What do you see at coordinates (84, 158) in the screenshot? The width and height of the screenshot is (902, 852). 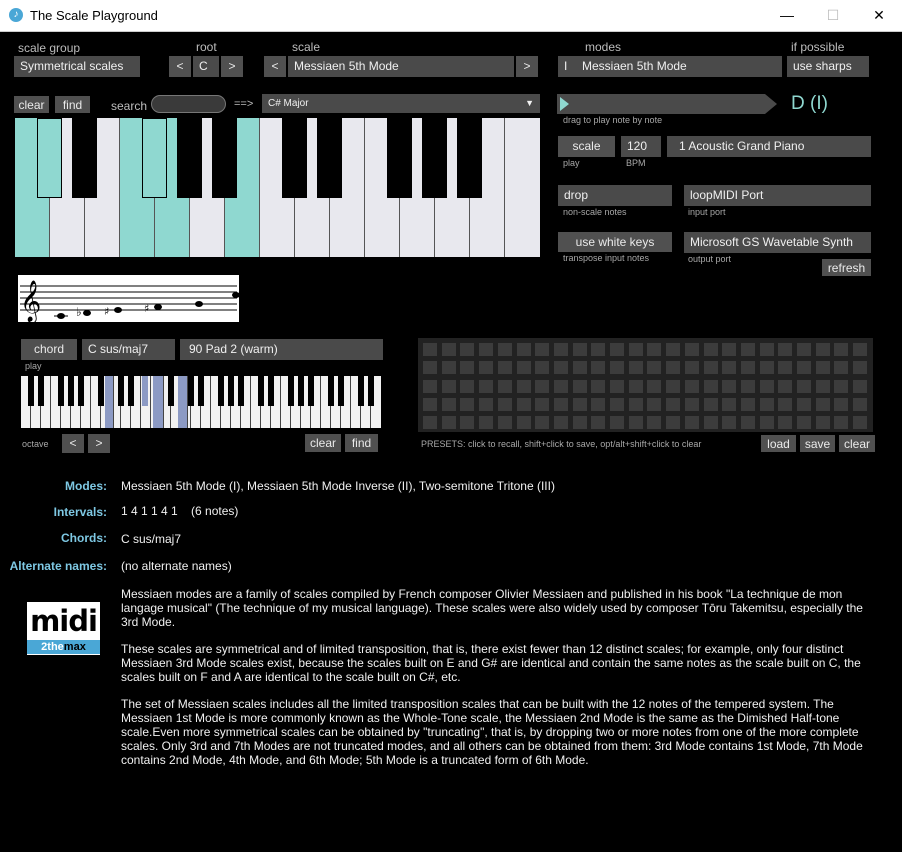 I see `black-key-Dsharp` at bounding box center [84, 158].